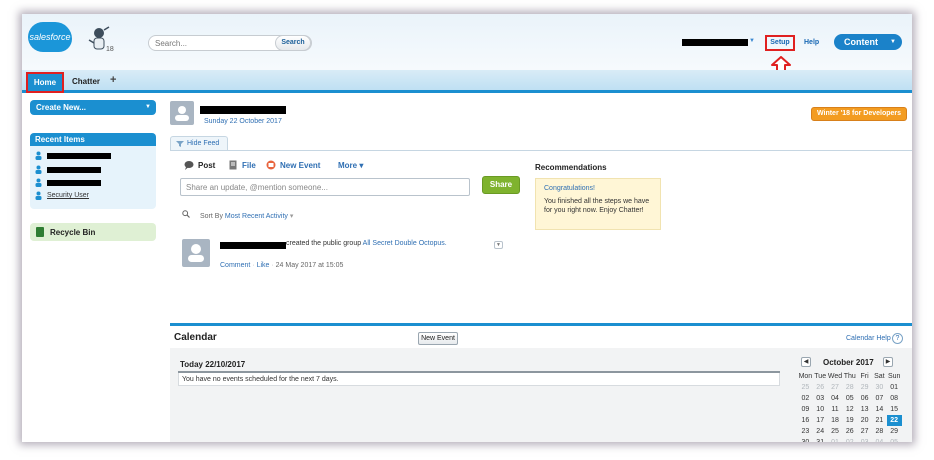 The height and width of the screenshot is (460, 934). I want to click on redacted-name, so click(79, 156).